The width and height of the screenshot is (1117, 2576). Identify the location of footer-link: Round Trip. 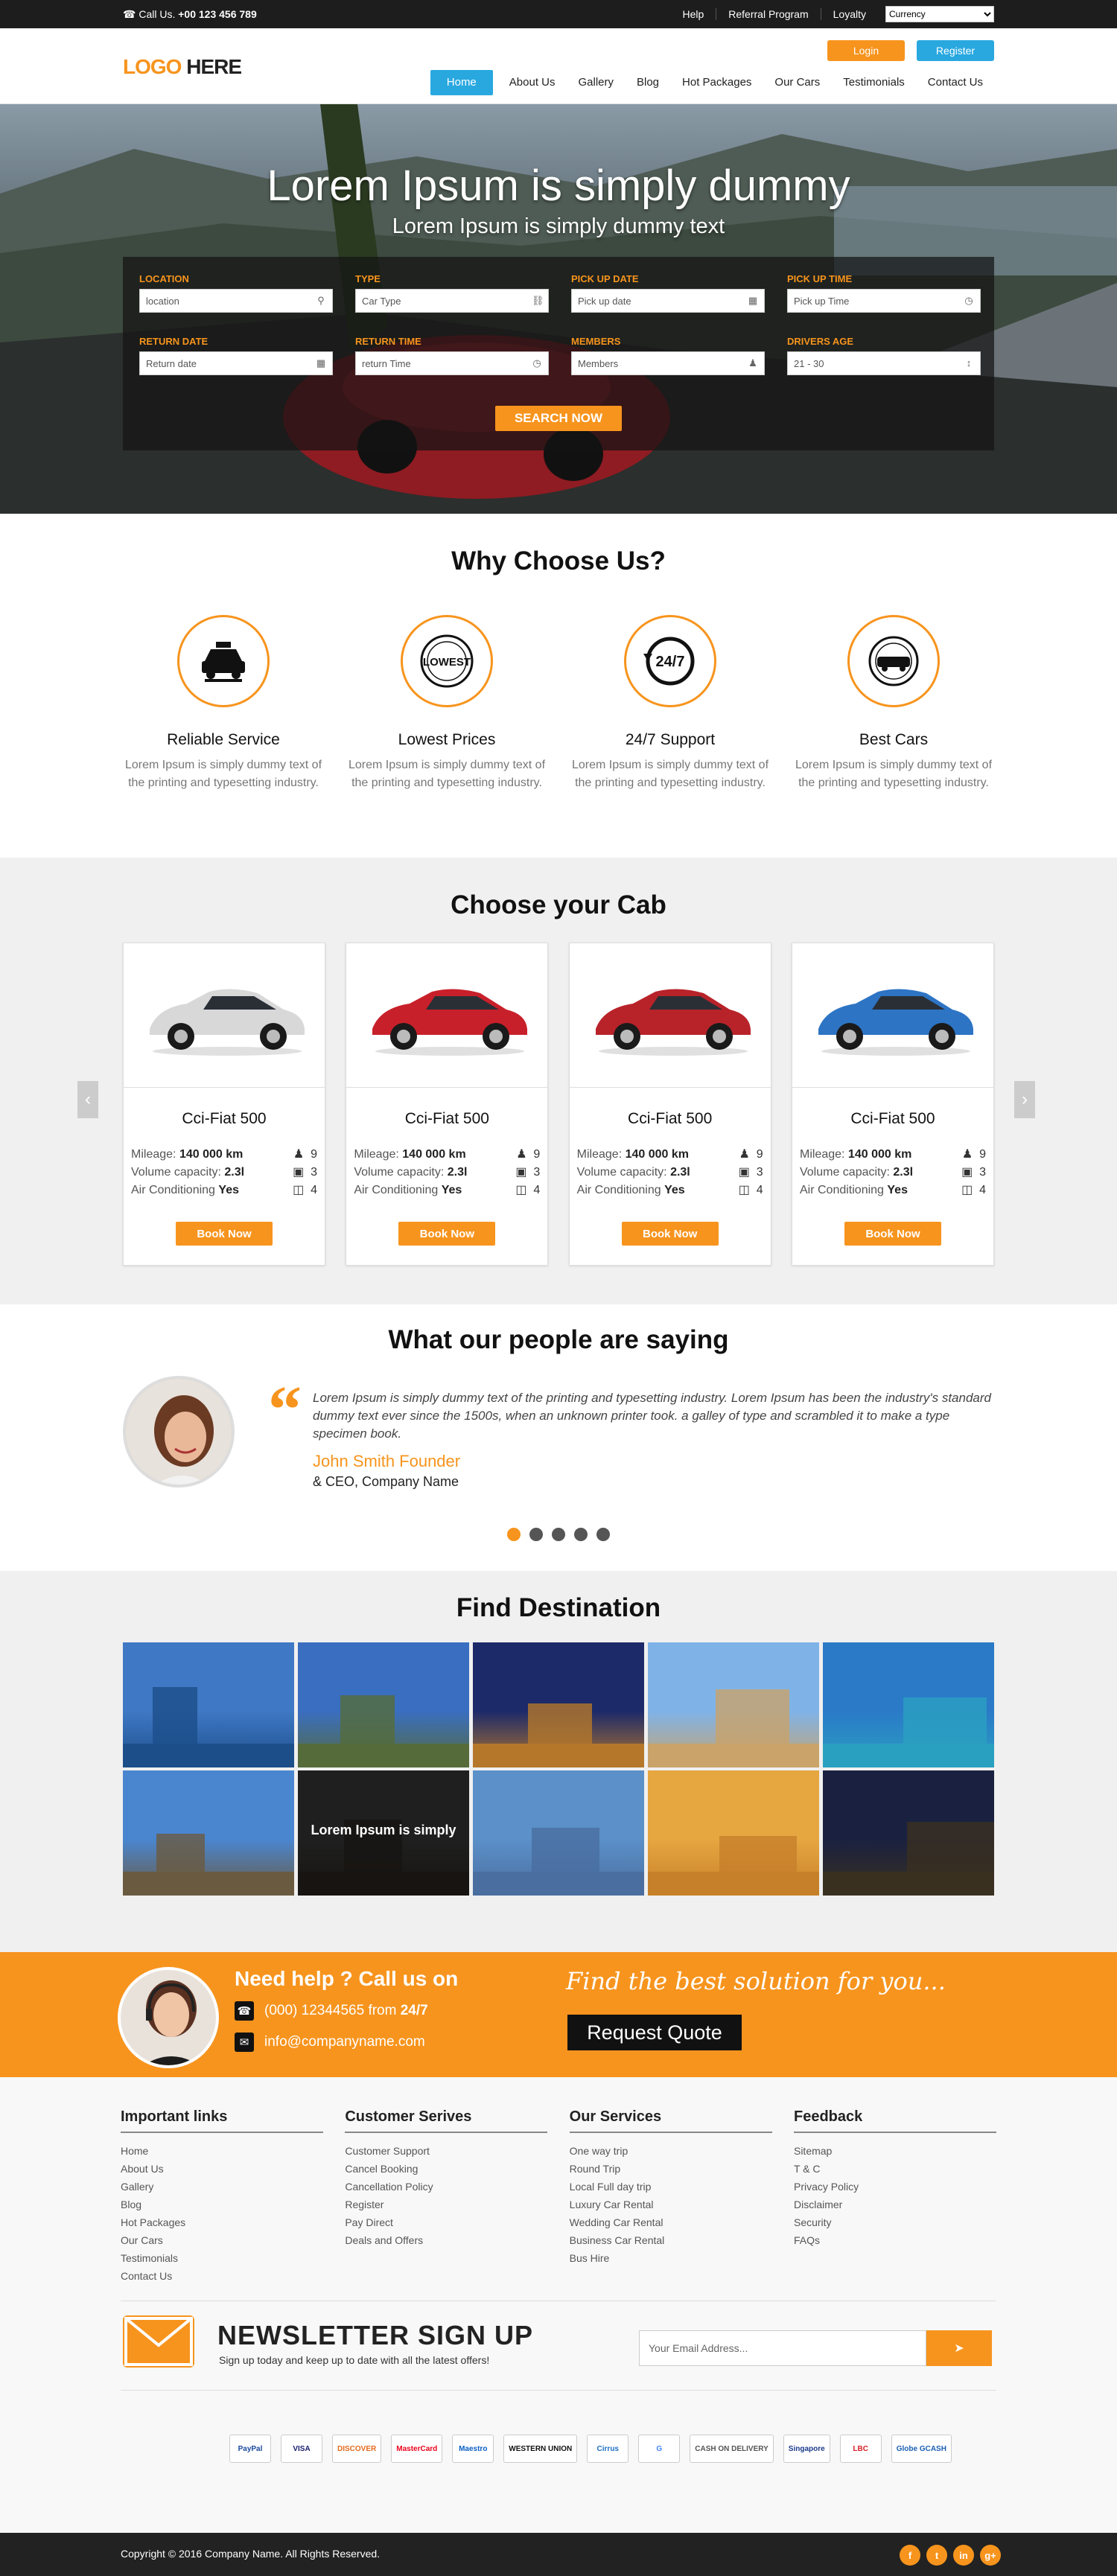
(671, 2169).